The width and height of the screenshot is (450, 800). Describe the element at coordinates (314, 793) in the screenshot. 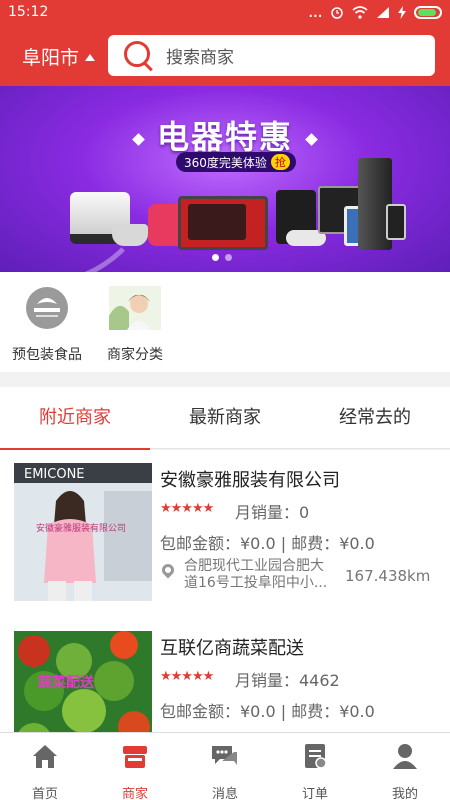

I see `nav-label: 订单` at that location.